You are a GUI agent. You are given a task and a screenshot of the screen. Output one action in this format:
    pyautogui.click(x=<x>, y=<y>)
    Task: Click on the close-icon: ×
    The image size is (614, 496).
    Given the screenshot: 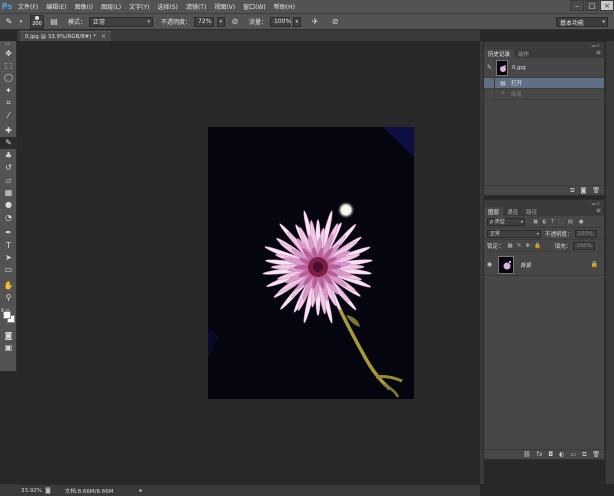 What is the action you would take?
    pyautogui.click(x=607, y=5)
    